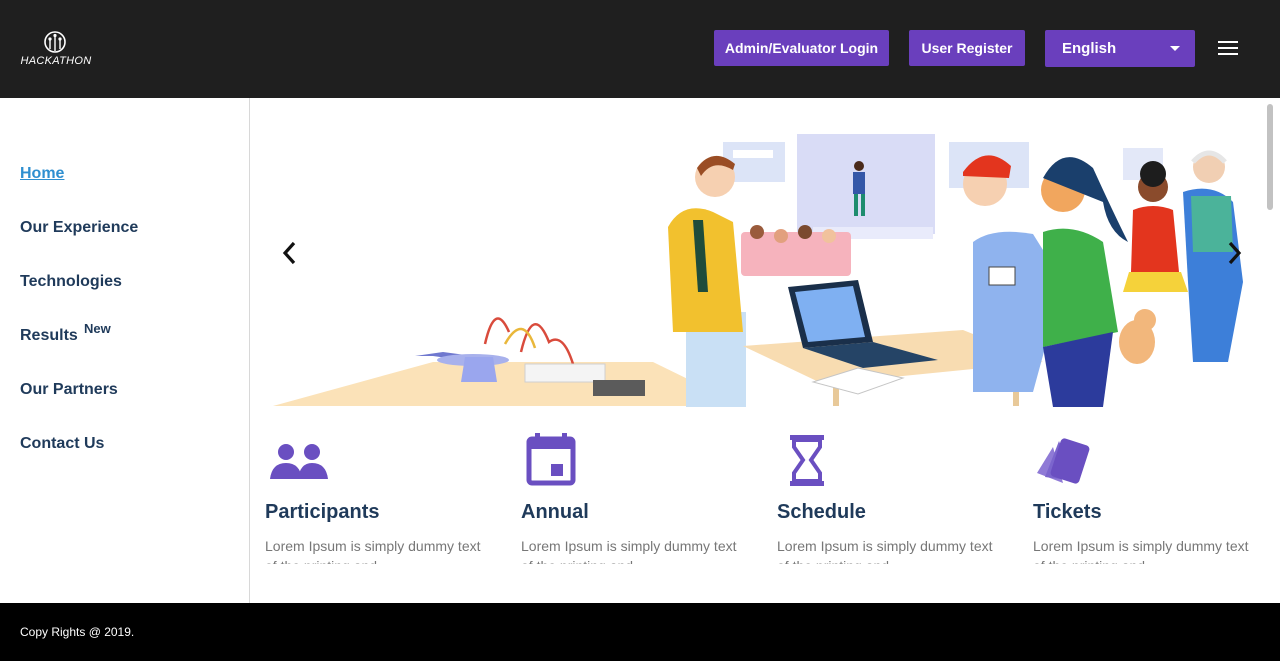 The width and height of the screenshot is (1280, 661). What do you see at coordinates (967, 48) in the screenshot?
I see `user-register-button: User Register` at bounding box center [967, 48].